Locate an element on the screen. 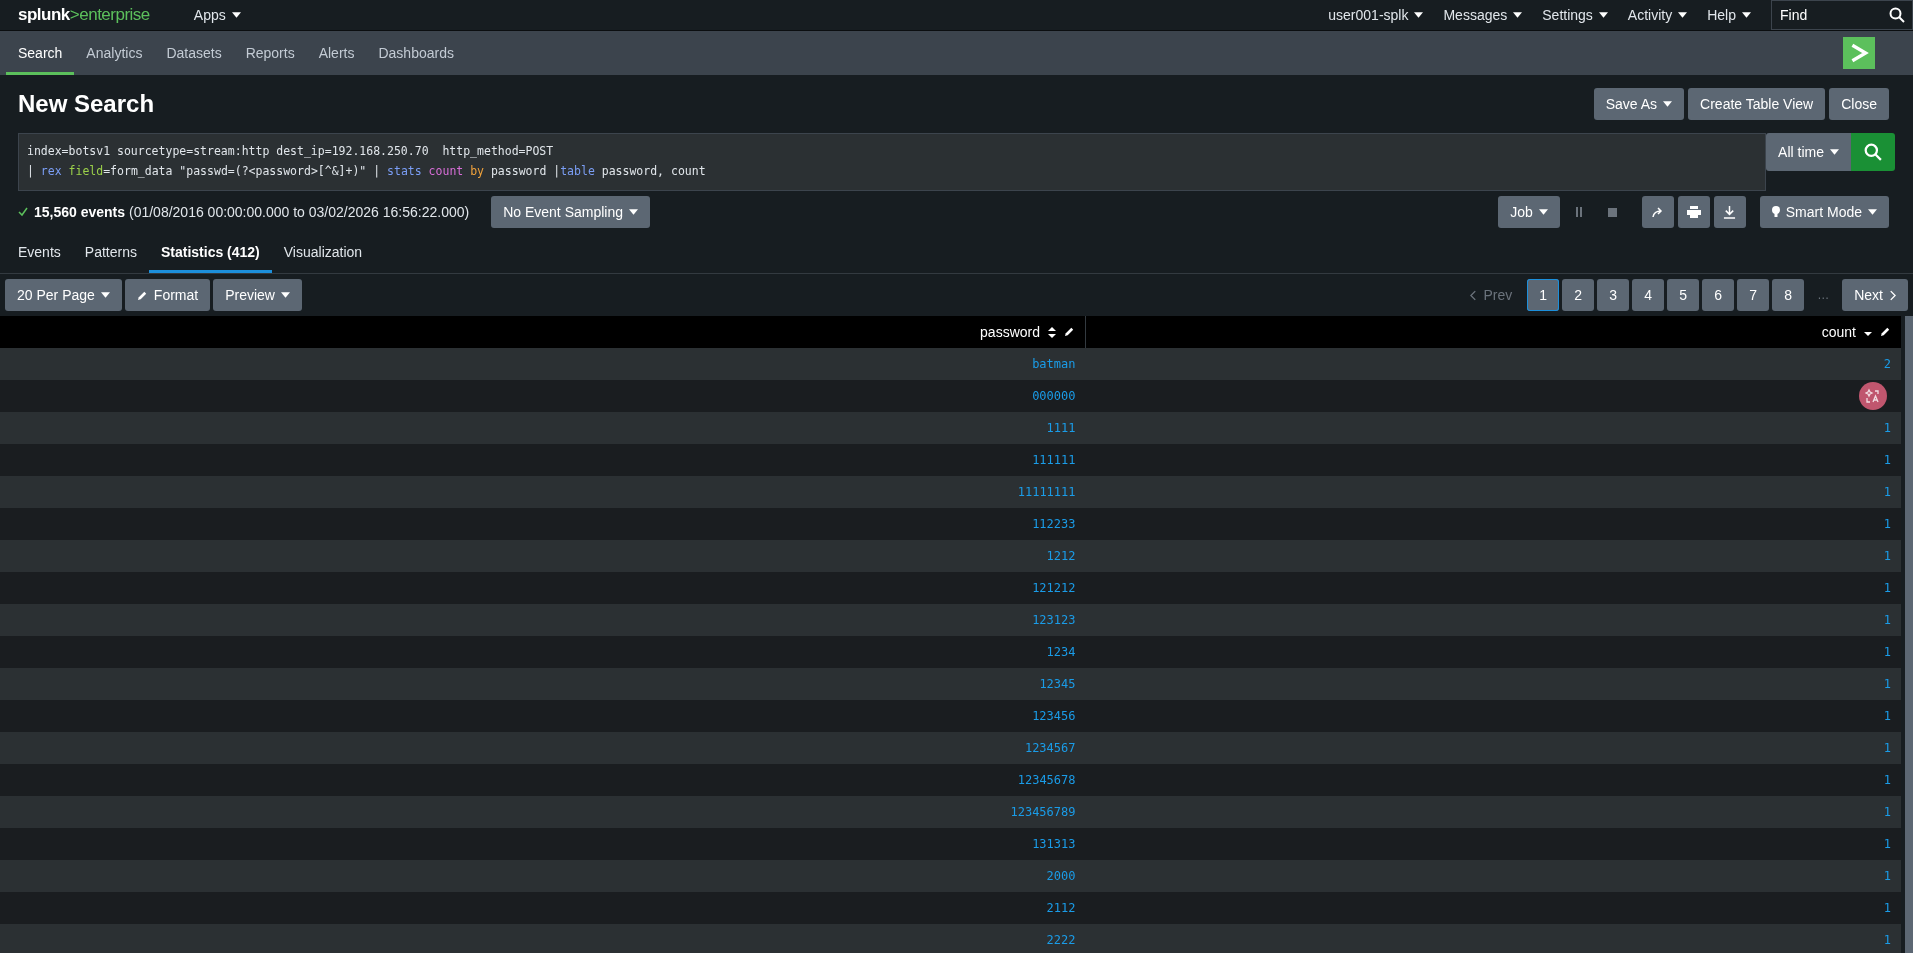 The width and height of the screenshot is (1913, 953). sort-icon is located at coordinates (1052, 332).